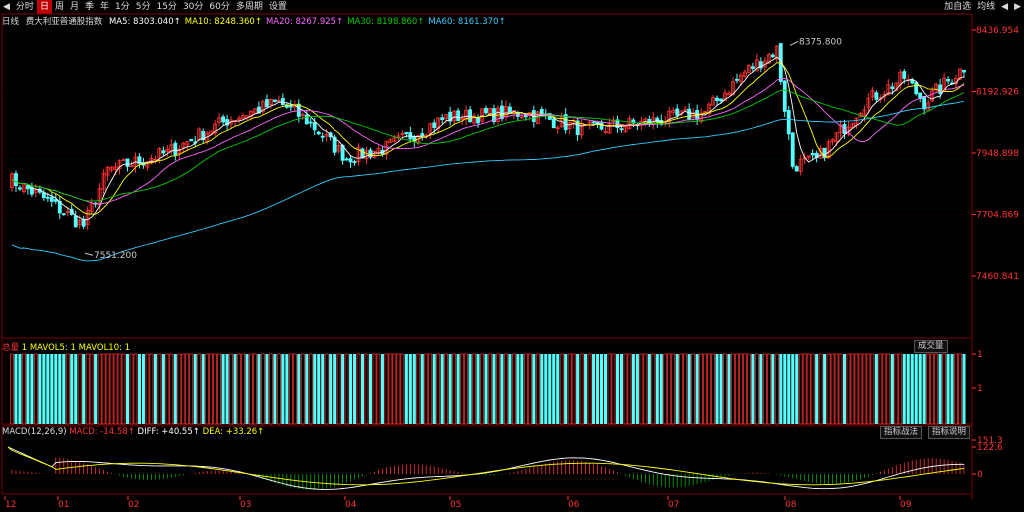 The width and height of the screenshot is (1024, 512). What do you see at coordinates (980, 475) in the screenshot?
I see `macd-tick-label: 0` at bounding box center [980, 475].